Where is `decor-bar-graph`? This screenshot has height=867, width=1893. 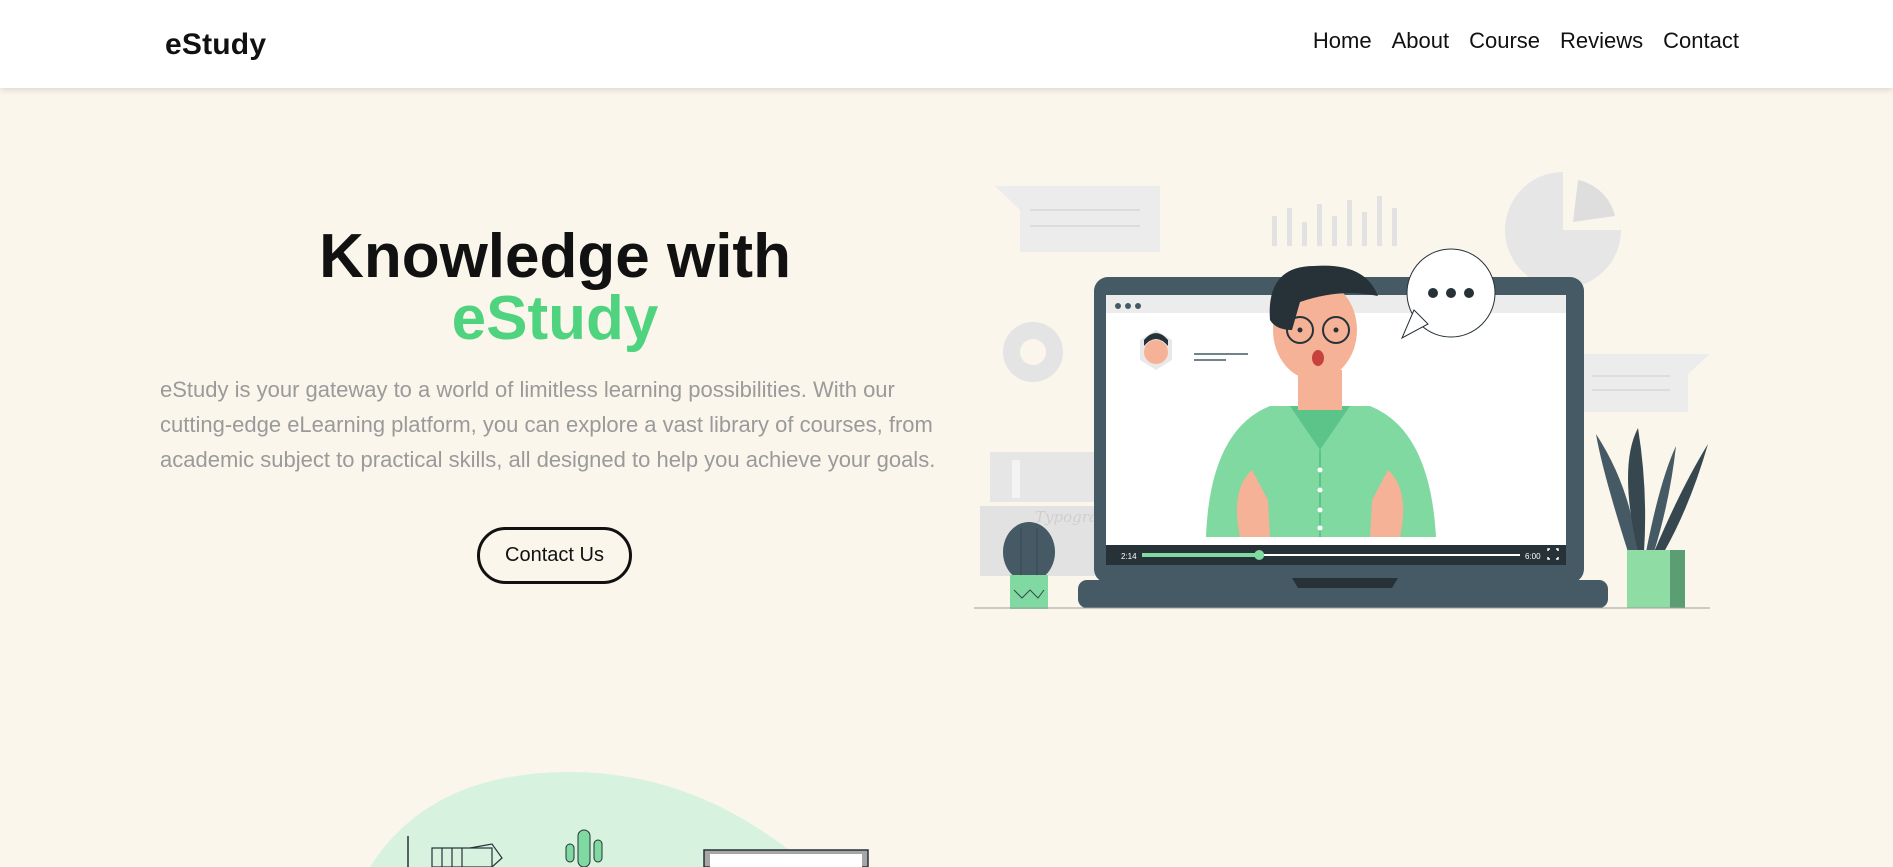 decor-bar-graph is located at coordinates (1334, 221).